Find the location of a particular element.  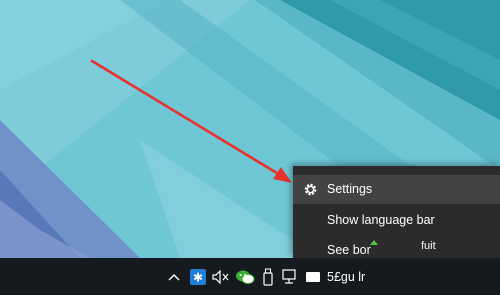

menu-item-see-bor: See bor is located at coordinates (396, 247).